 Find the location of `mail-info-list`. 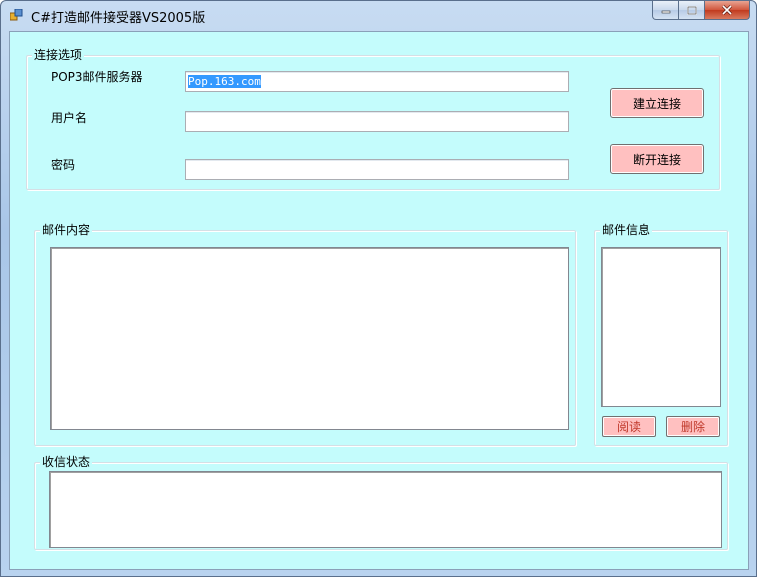

mail-info-list is located at coordinates (661, 327).